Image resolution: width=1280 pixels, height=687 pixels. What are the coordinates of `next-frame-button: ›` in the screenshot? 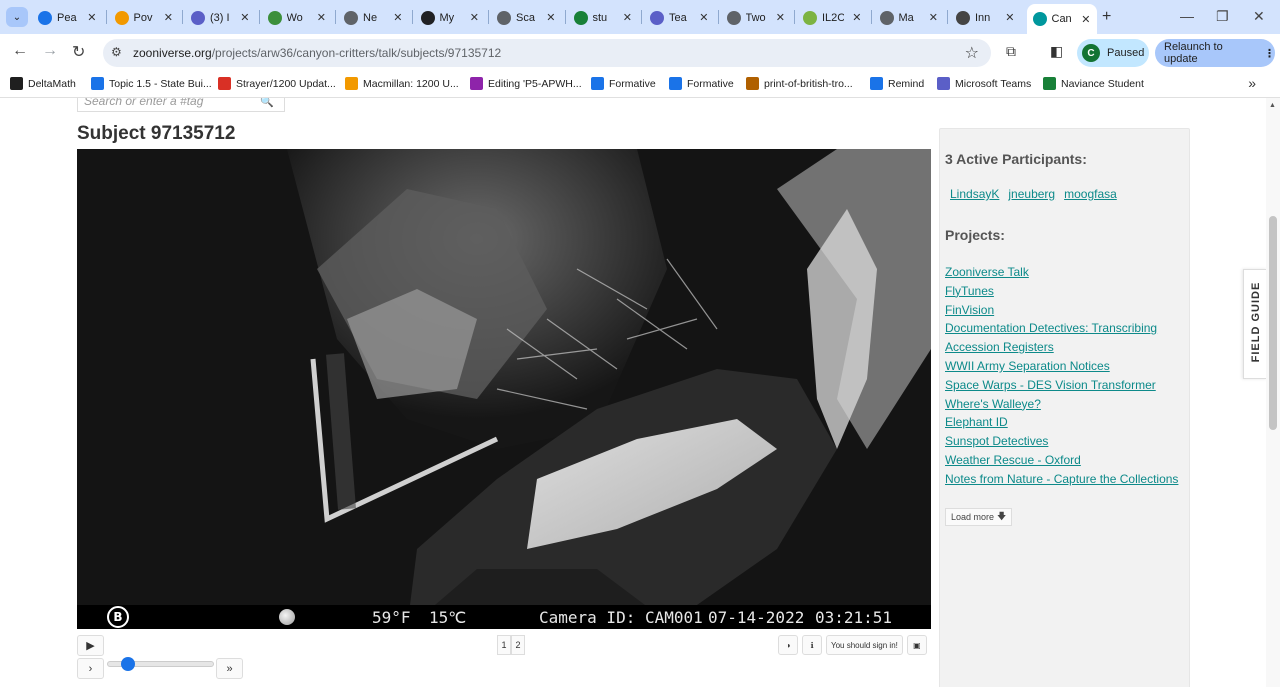 It's located at (90, 668).